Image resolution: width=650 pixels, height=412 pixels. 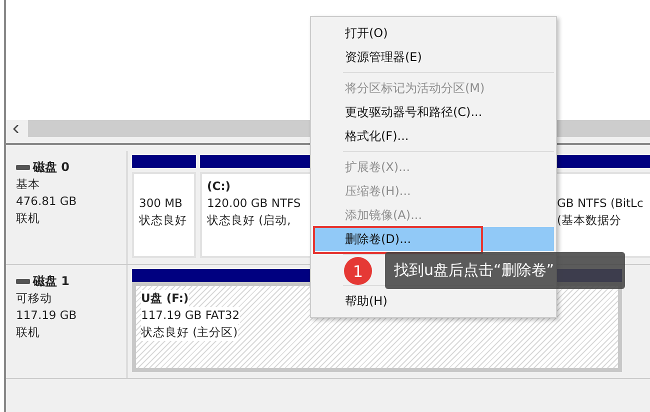 I want to click on partition-info-text: 状态良好, so click(x=163, y=220).